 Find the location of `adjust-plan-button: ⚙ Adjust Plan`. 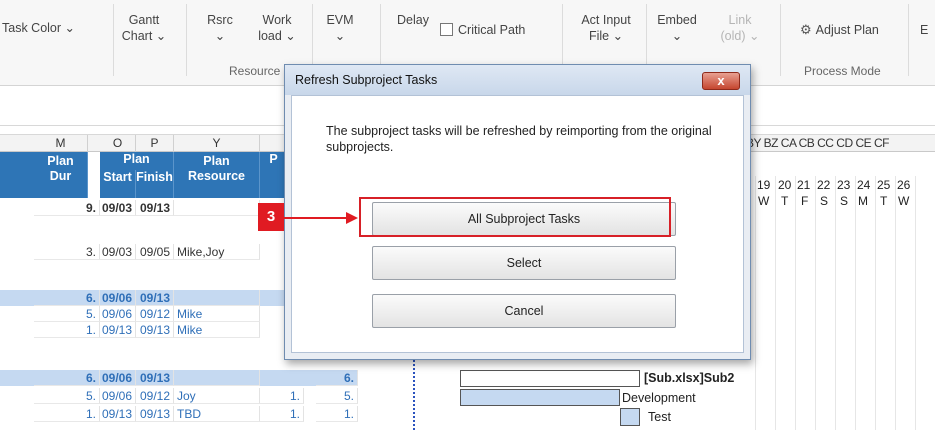

adjust-plan-button: ⚙ Adjust Plan is located at coordinates (839, 30).